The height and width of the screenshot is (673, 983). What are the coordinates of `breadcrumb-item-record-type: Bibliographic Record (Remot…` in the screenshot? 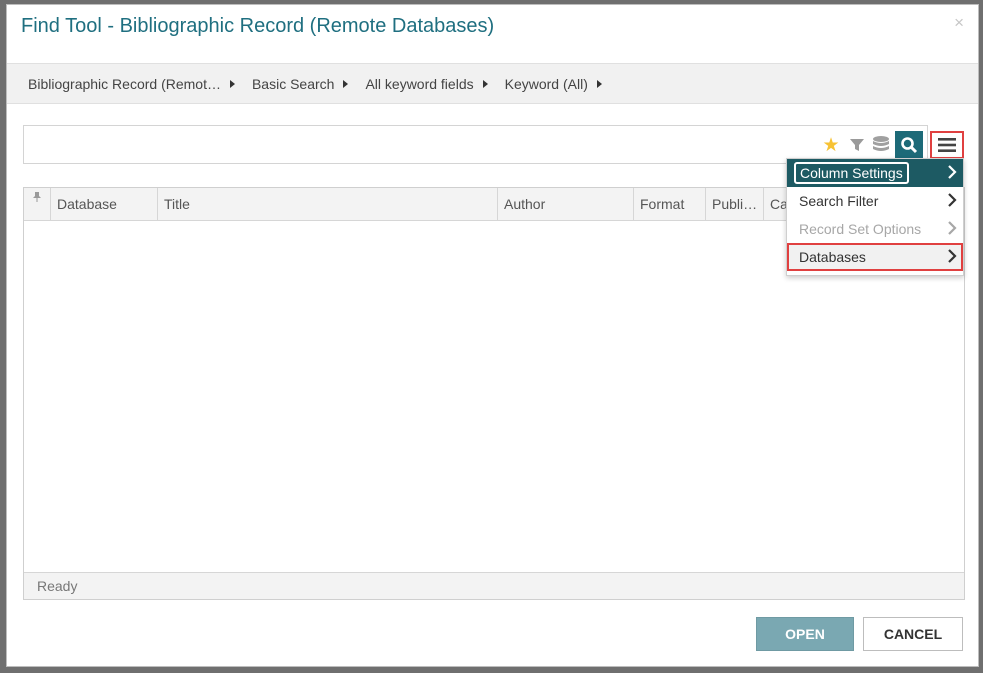 It's located at (131, 84).